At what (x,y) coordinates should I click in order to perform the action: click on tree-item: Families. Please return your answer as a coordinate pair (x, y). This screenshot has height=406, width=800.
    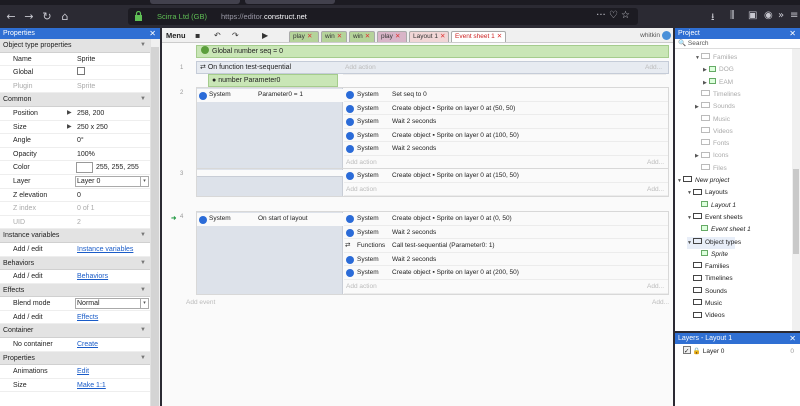
    Looking at the image, I should click on (708, 267).